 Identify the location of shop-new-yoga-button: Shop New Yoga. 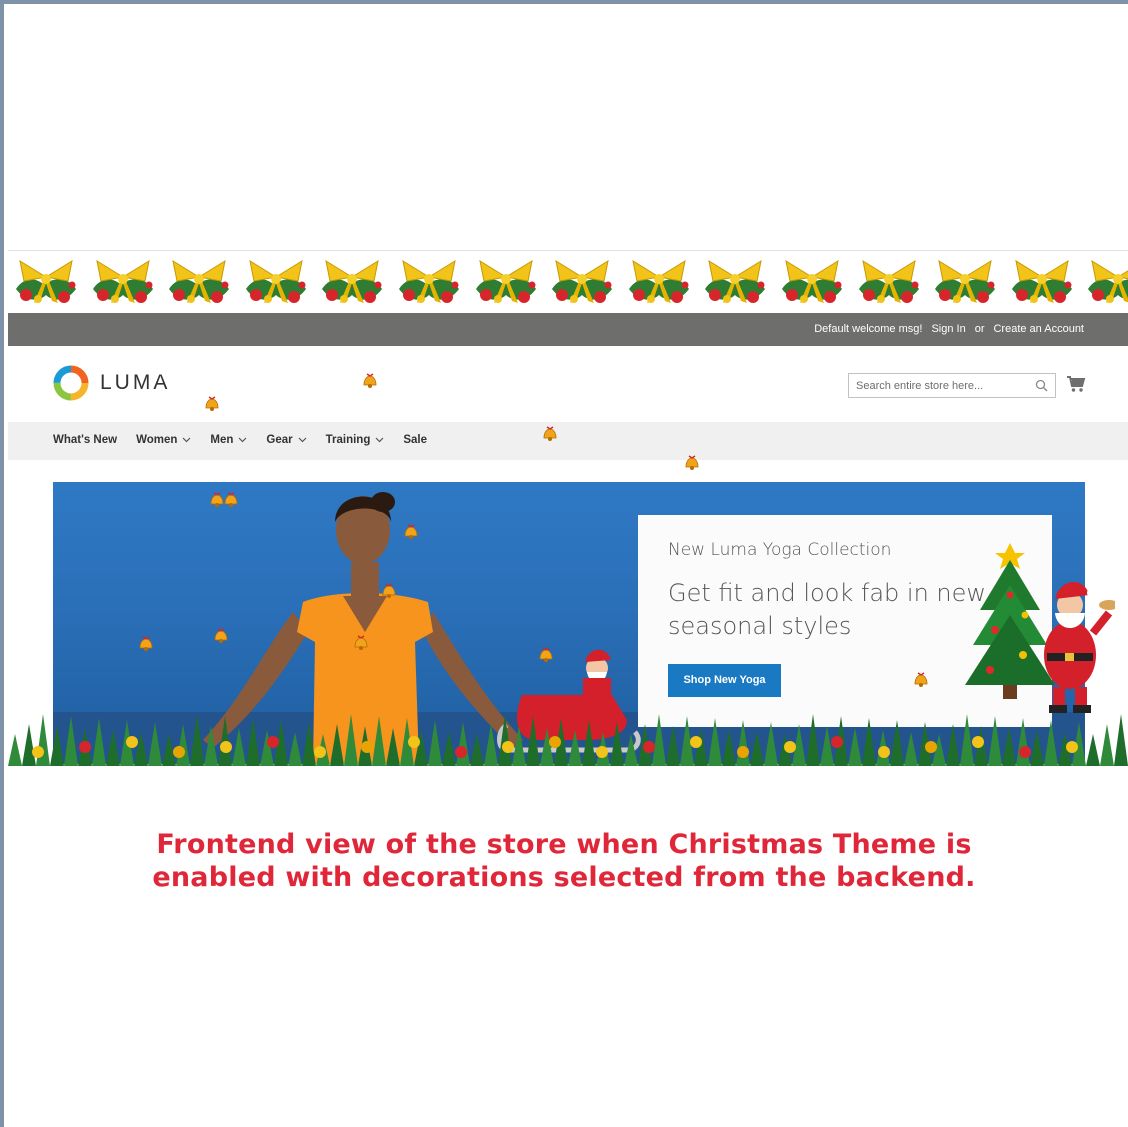
(724, 680).